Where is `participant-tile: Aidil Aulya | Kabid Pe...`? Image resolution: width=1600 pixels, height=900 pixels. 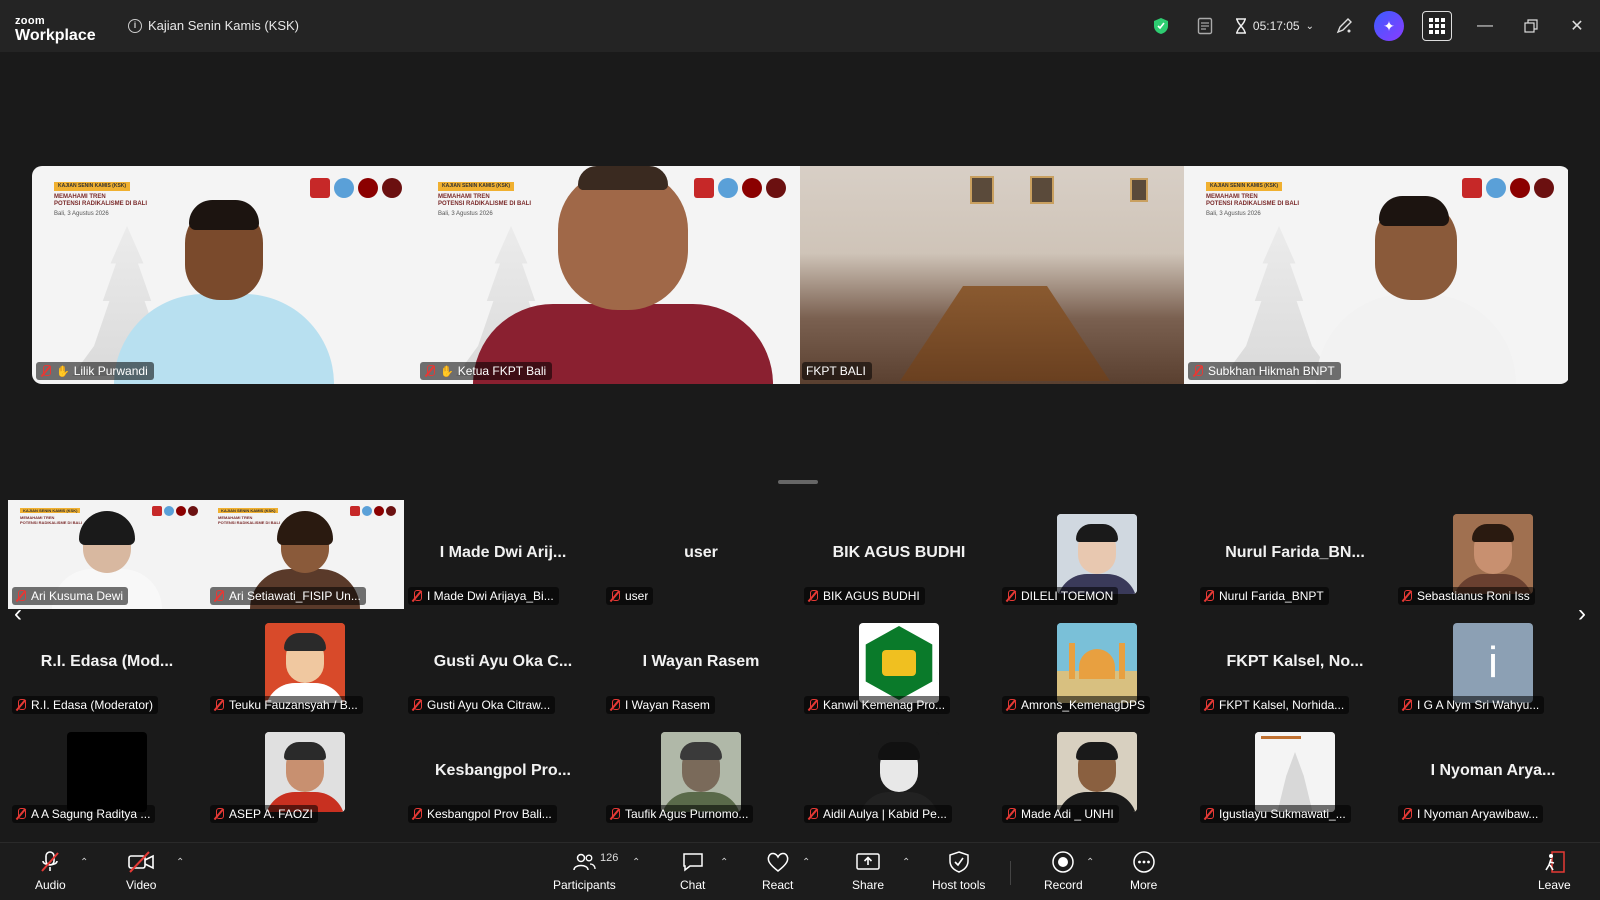
participant-tile: Aidil Aulya | Kabid Pe... is located at coordinates (899, 772).